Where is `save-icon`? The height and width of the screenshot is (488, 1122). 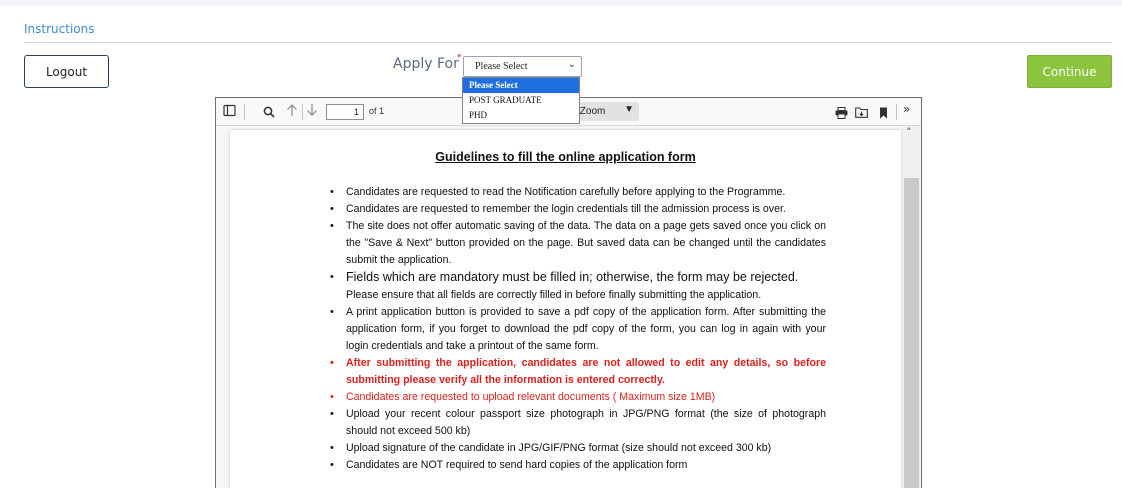 save-icon is located at coordinates (861, 112).